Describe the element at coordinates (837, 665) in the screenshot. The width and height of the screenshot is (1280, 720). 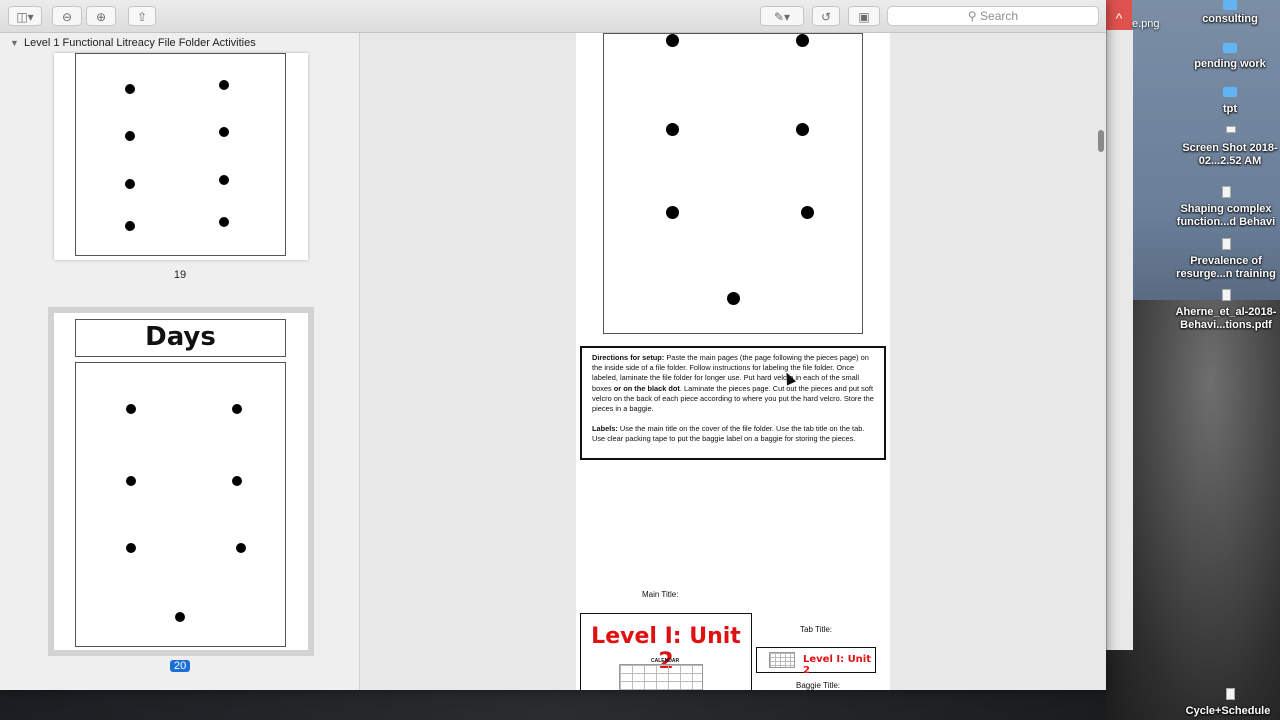
I see `tab-unit-title: Level I: Unit 2` at that location.